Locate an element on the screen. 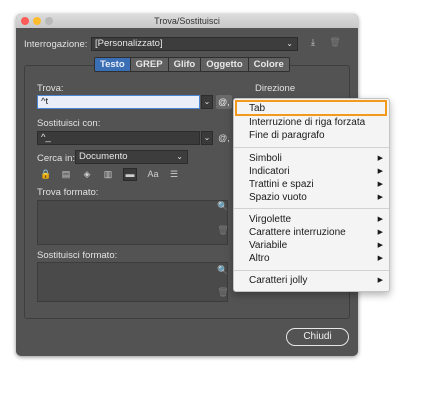  menu-item-label: Altro is located at coordinates (259, 258).